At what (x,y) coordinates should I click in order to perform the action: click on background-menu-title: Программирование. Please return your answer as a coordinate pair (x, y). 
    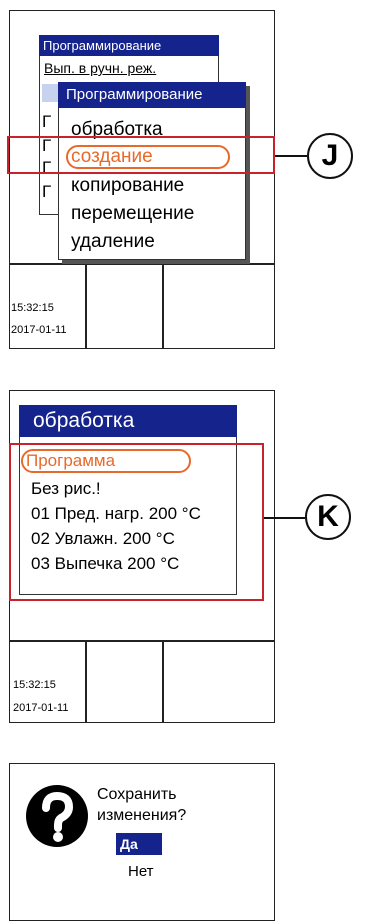
    Looking at the image, I should click on (129, 45).